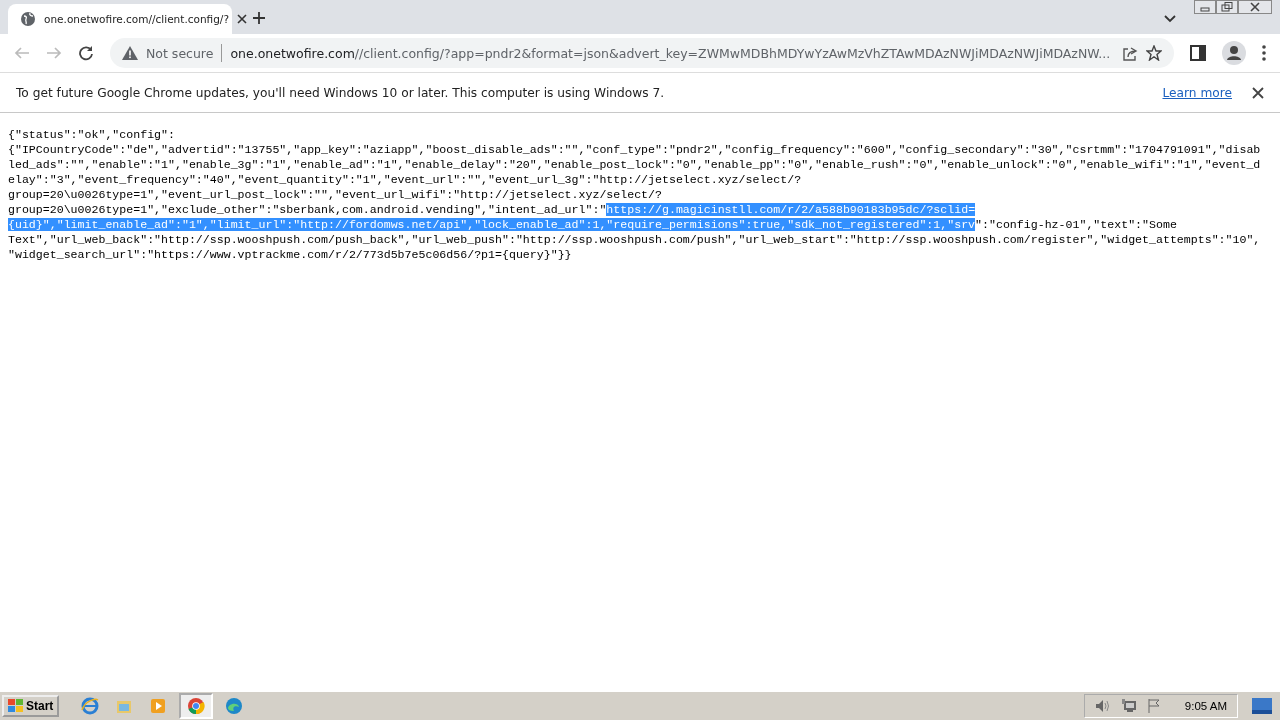 The width and height of the screenshot is (1280, 720). What do you see at coordinates (180, 53) in the screenshot?
I see `security-label: Not secure` at bounding box center [180, 53].